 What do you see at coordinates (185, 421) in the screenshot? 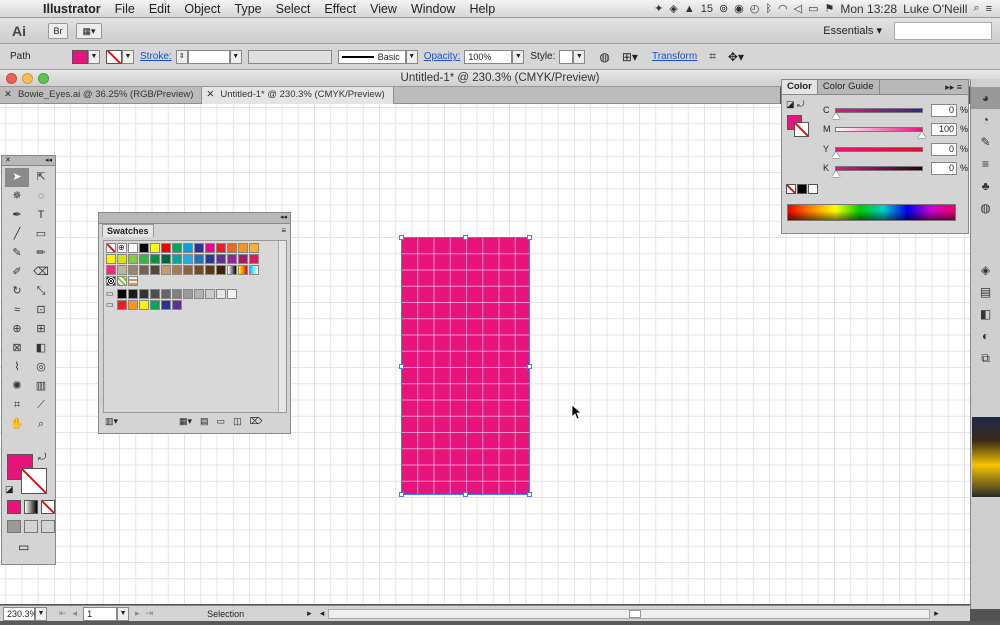
I see `show-kinds-icon: ▦▾` at bounding box center [185, 421].